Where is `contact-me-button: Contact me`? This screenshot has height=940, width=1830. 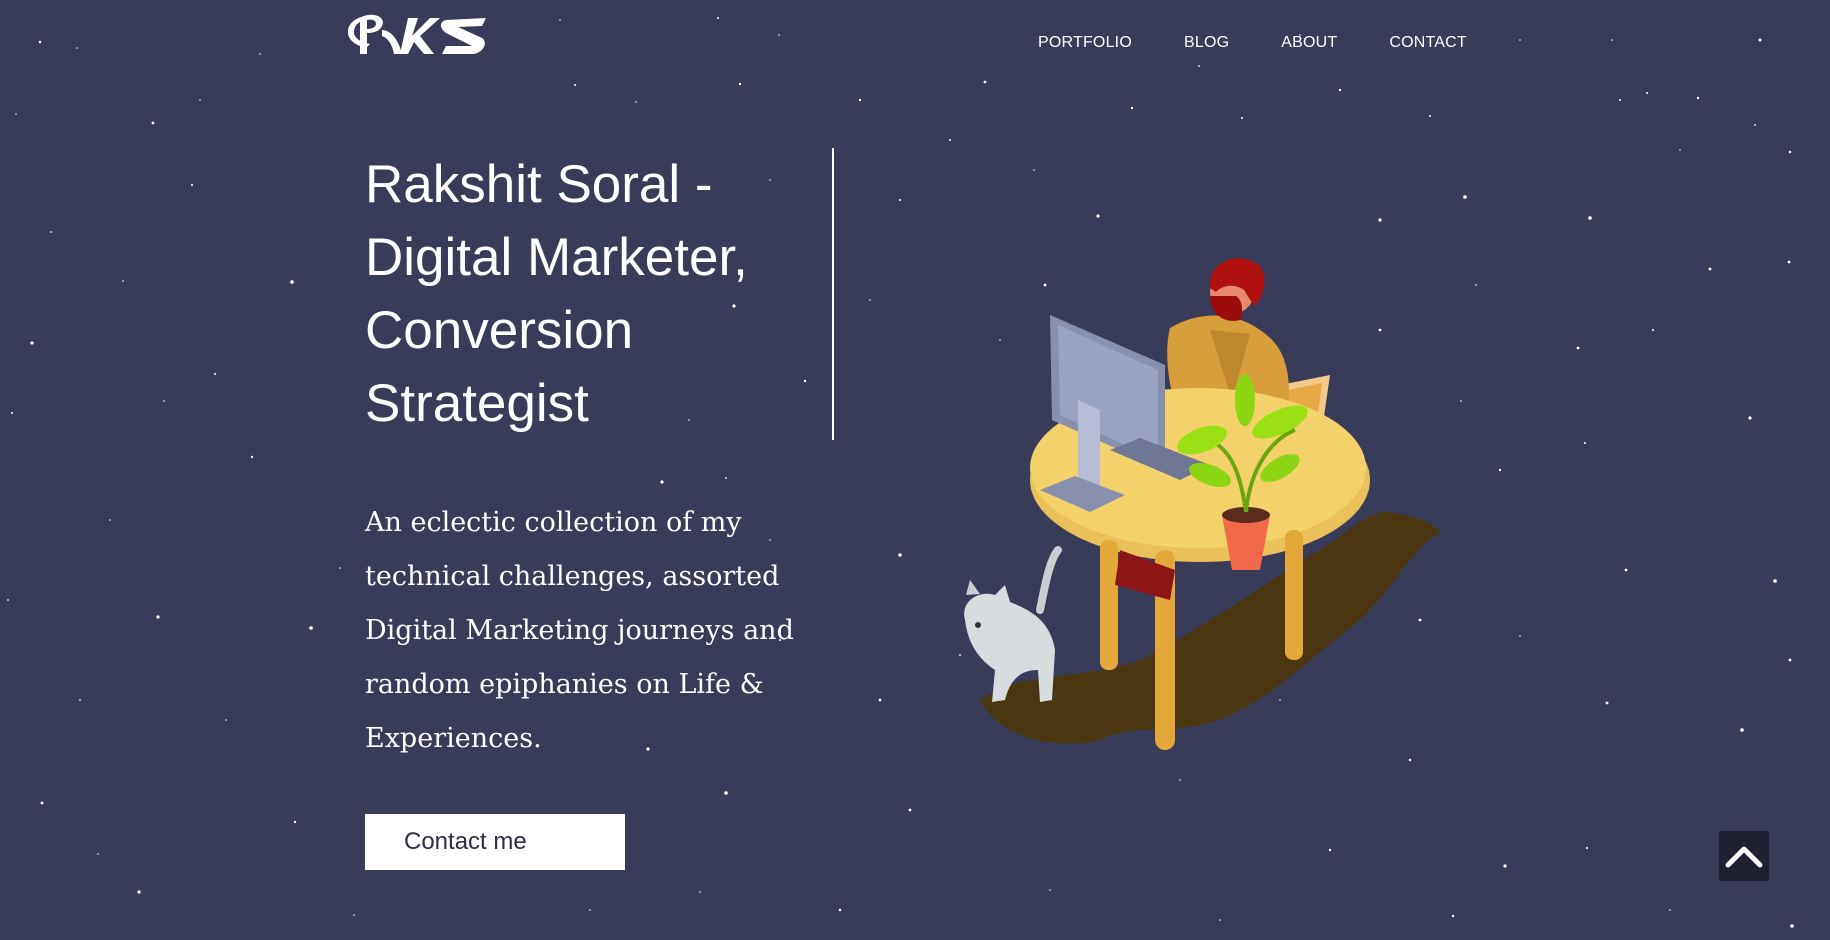
contact-me-button: Contact me is located at coordinates (495, 842).